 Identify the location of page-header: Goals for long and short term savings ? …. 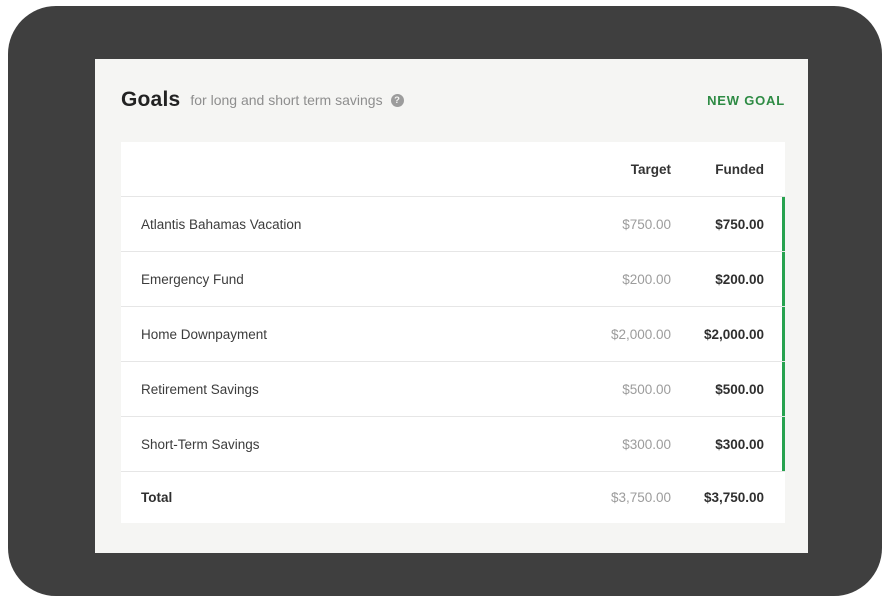
(453, 100).